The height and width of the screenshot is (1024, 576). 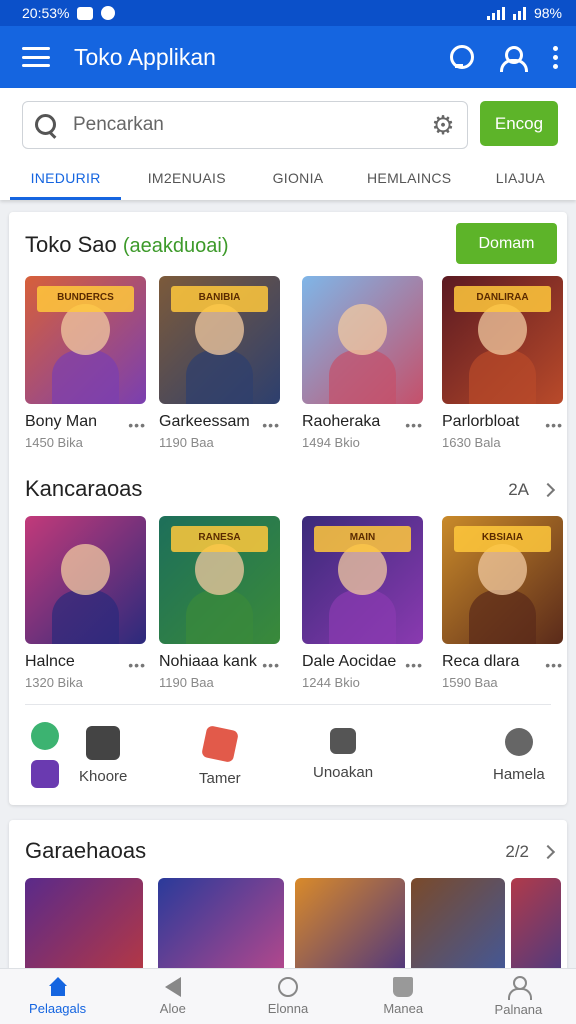 What do you see at coordinates (71, 244) in the screenshot?
I see `section-title-text: Toko Sao` at bounding box center [71, 244].